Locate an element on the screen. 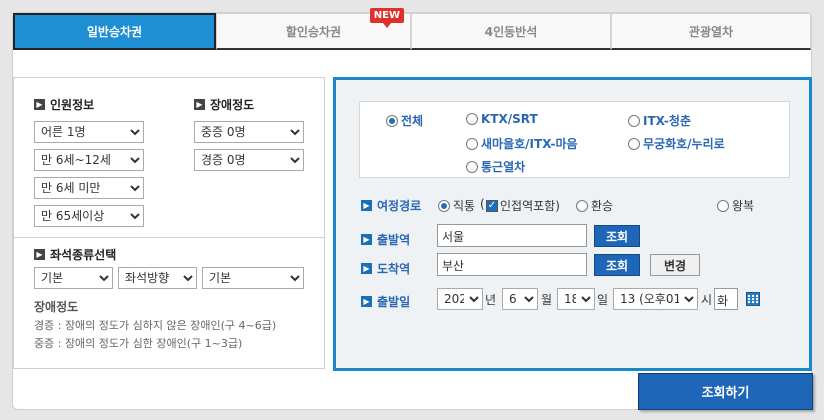 The width and height of the screenshot is (824, 420). passenger-info-label: 인원정보 is located at coordinates (72, 105).